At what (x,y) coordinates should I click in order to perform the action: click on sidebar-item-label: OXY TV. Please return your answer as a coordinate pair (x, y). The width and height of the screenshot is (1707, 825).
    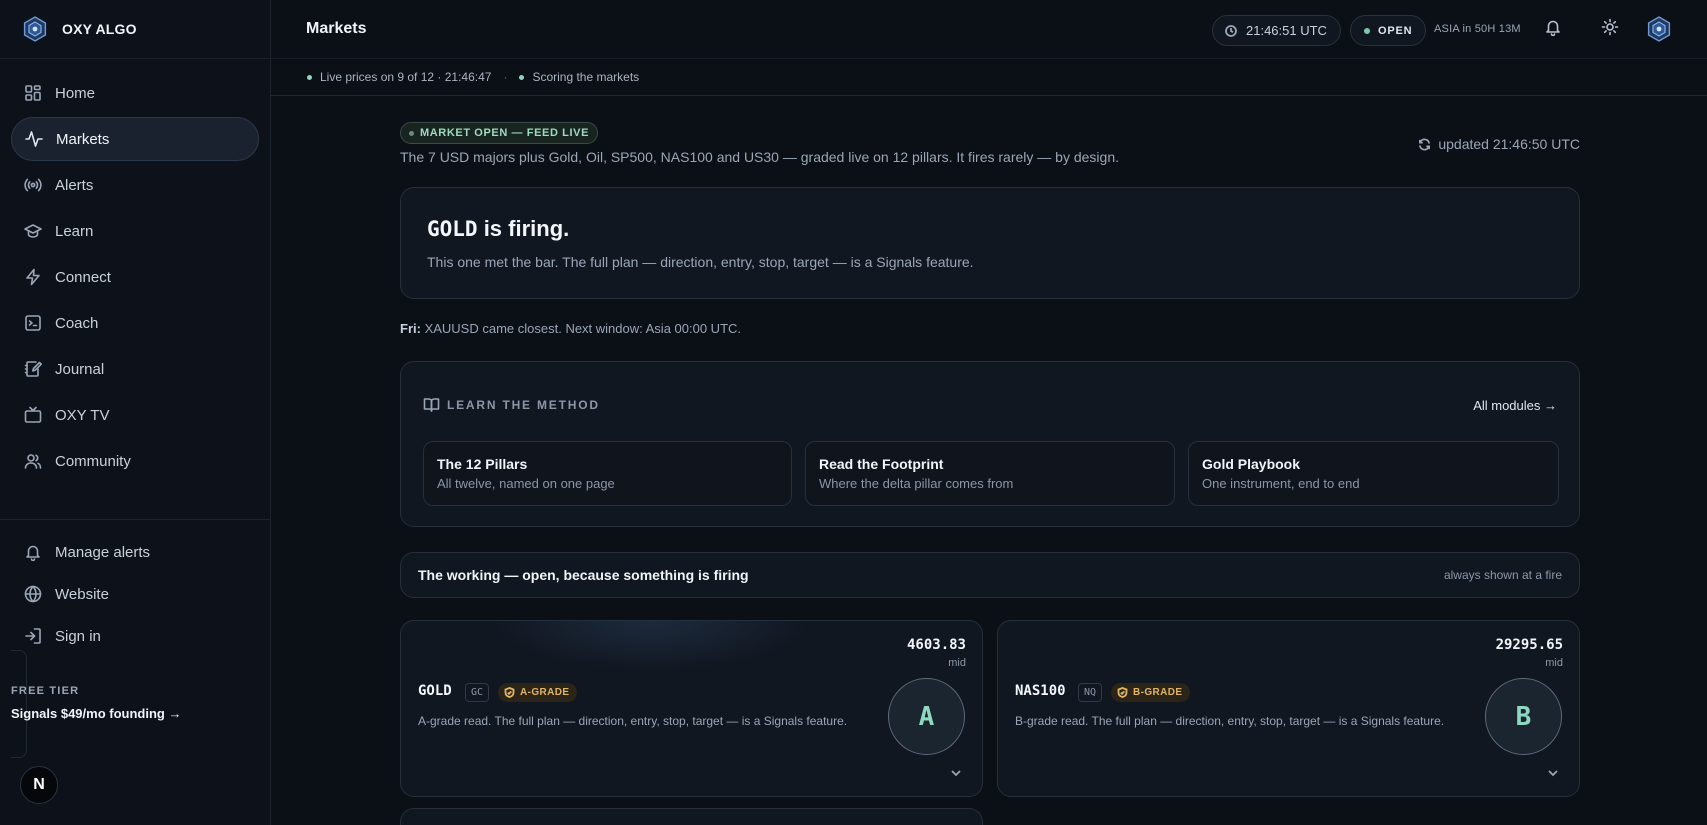
    Looking at the image, I should click on (82, 415).